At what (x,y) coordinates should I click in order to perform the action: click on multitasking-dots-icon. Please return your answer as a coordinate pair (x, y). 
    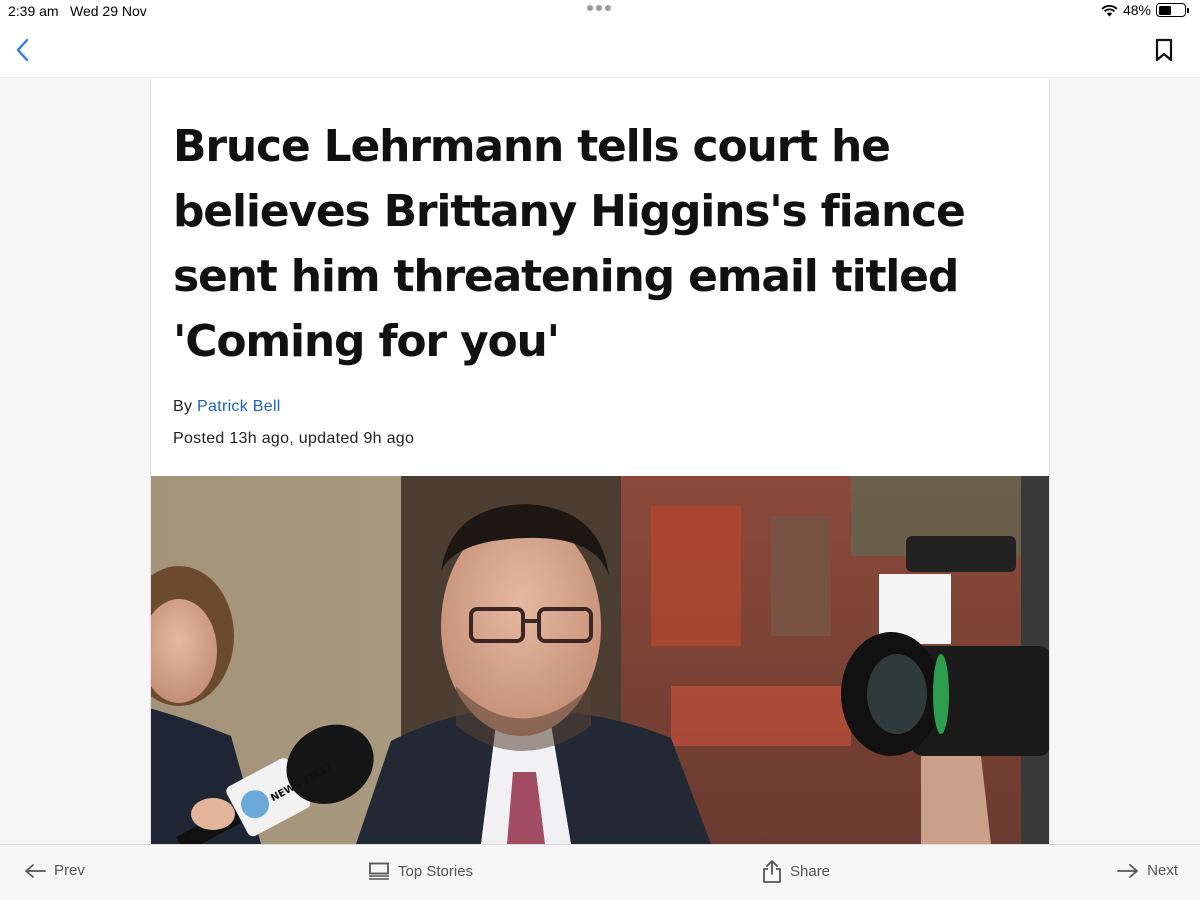
    Looking at the image, I should click on (599, 8).